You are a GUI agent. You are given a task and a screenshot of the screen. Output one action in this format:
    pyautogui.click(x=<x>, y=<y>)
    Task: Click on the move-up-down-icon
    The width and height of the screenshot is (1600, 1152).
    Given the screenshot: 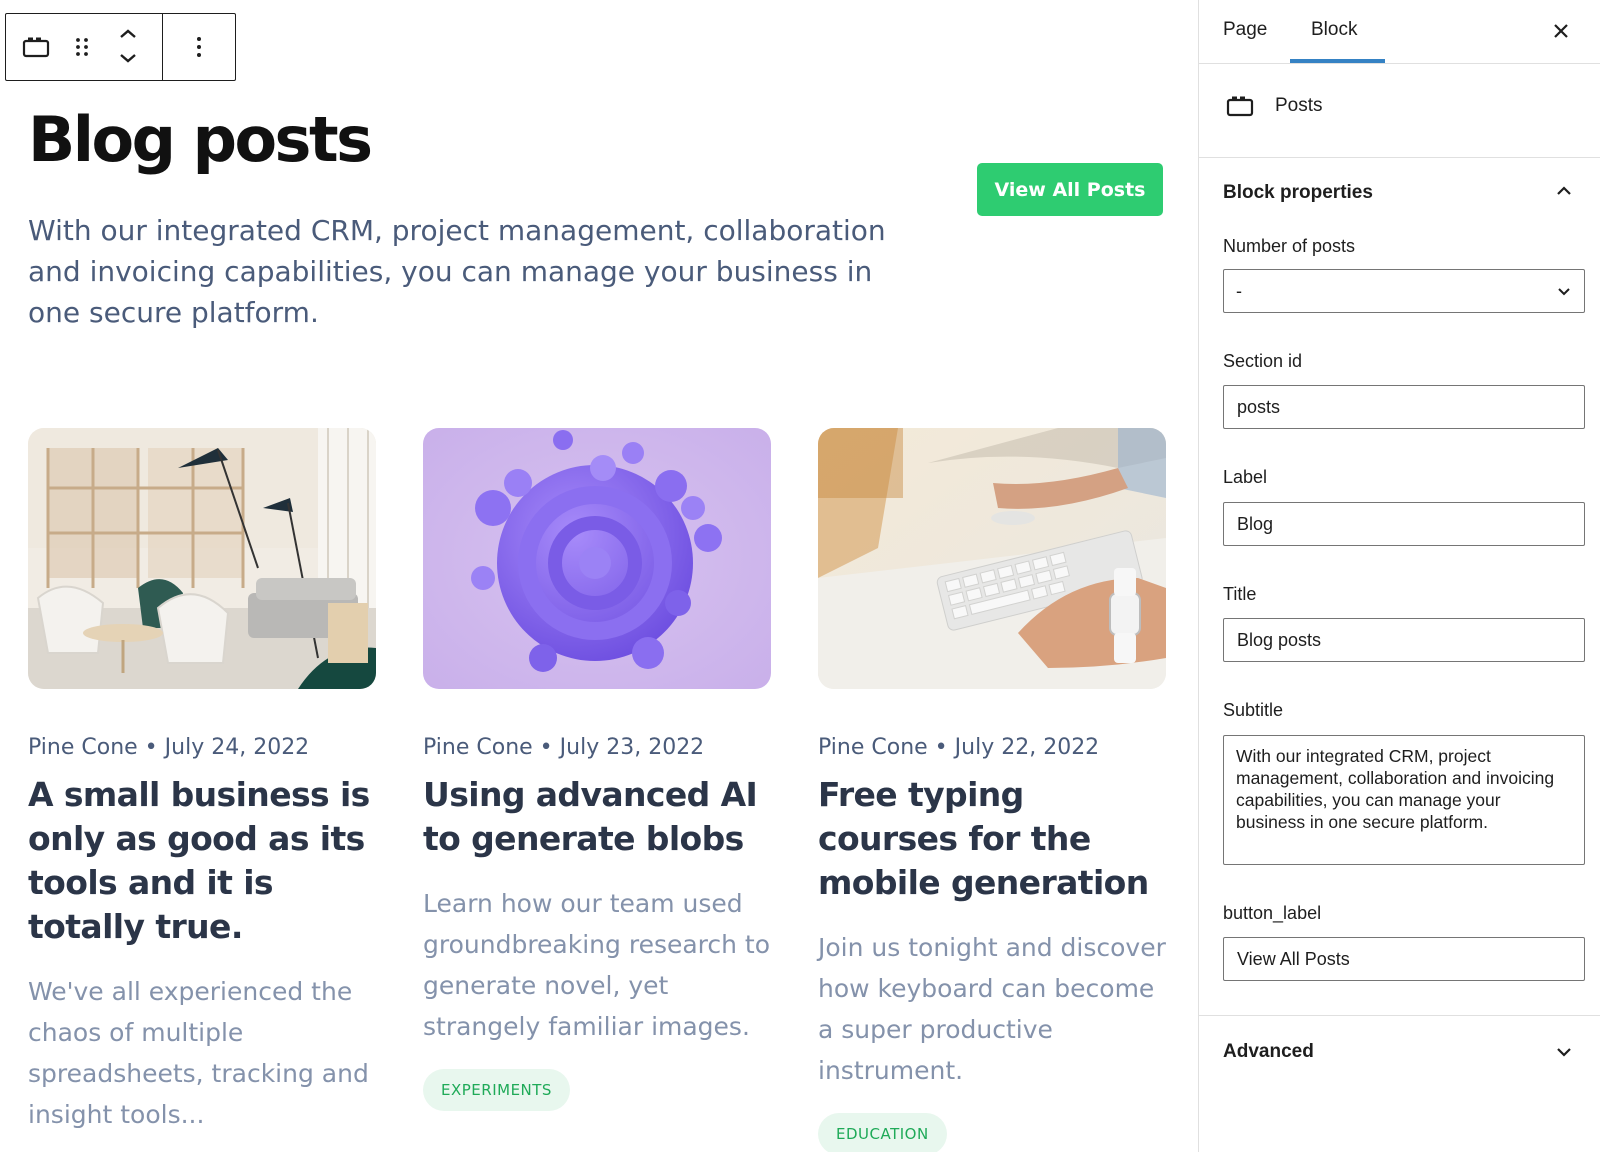 What is the action you would take?
    pyautogui.click(x=128, y=46)
    